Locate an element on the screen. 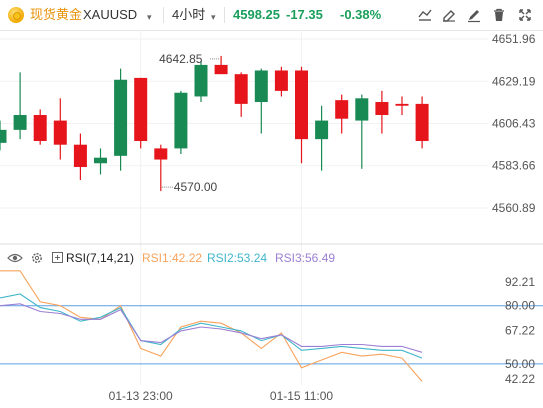 Image resolution: width=543 pixels, height=408 pixels. price-tick-label: 4606.43 is located at coordinates (514, 123).